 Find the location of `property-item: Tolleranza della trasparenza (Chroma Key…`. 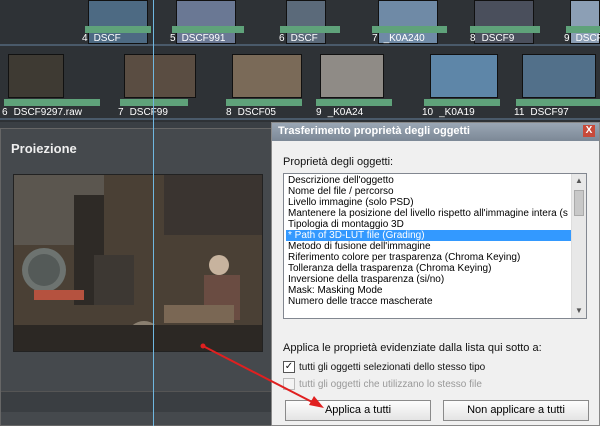

property-item: Tolleranza della trasparenza (Chroma Key… is located at coordinates (431, 268).